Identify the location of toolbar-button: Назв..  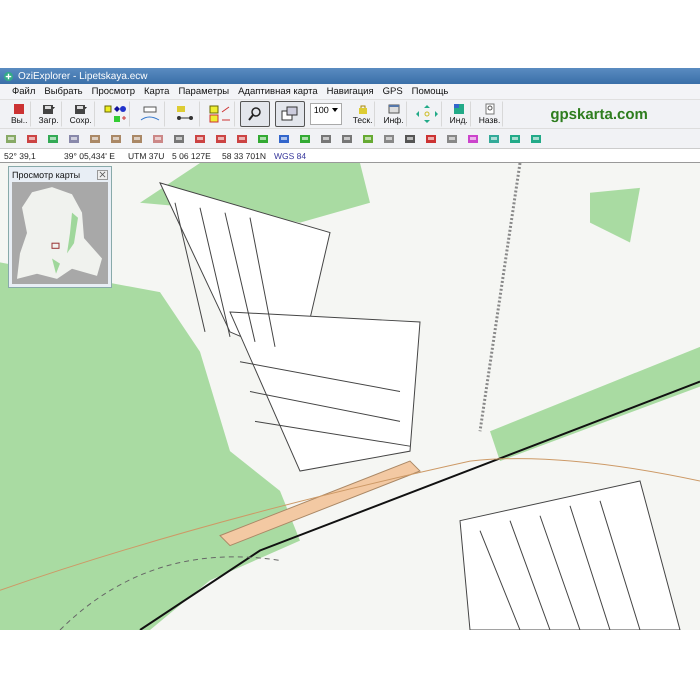
(490, 114).